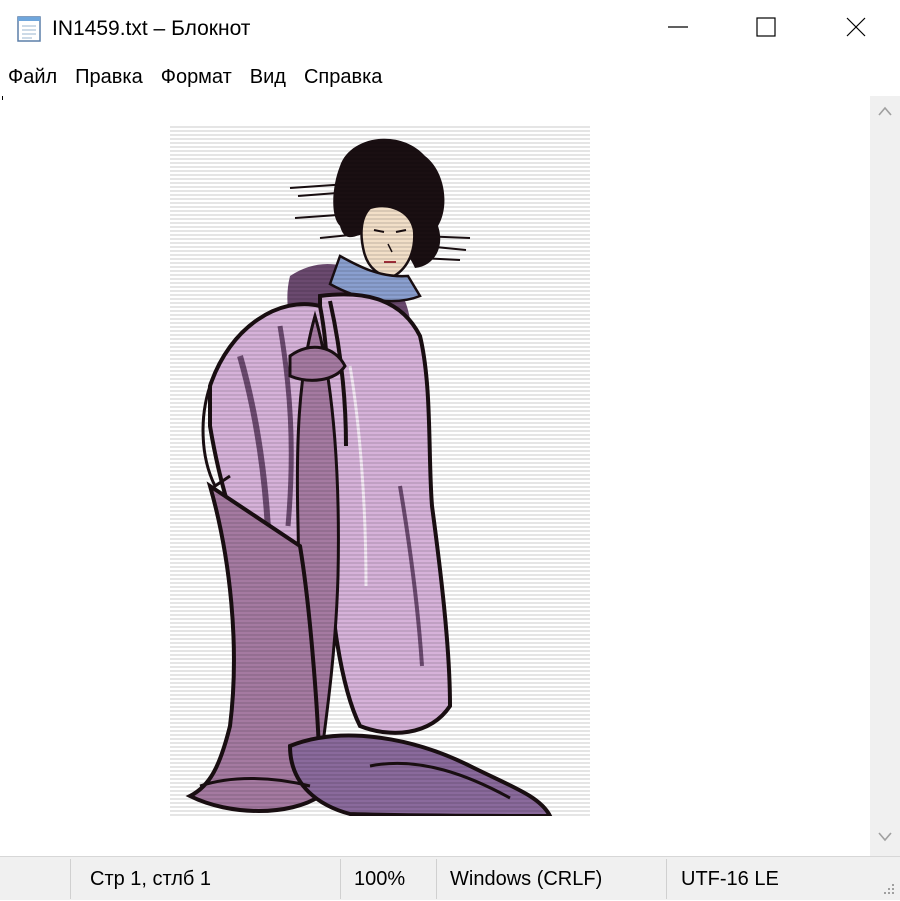 This screenshot has width=900, height=901. I want to click on status-line-ending: Windows (CRLF), so click(526, 879).